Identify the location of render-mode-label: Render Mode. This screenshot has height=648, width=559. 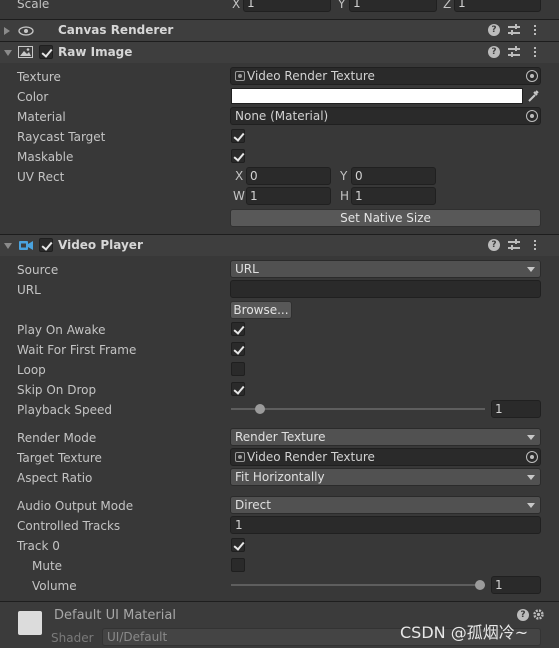
(57, 438).